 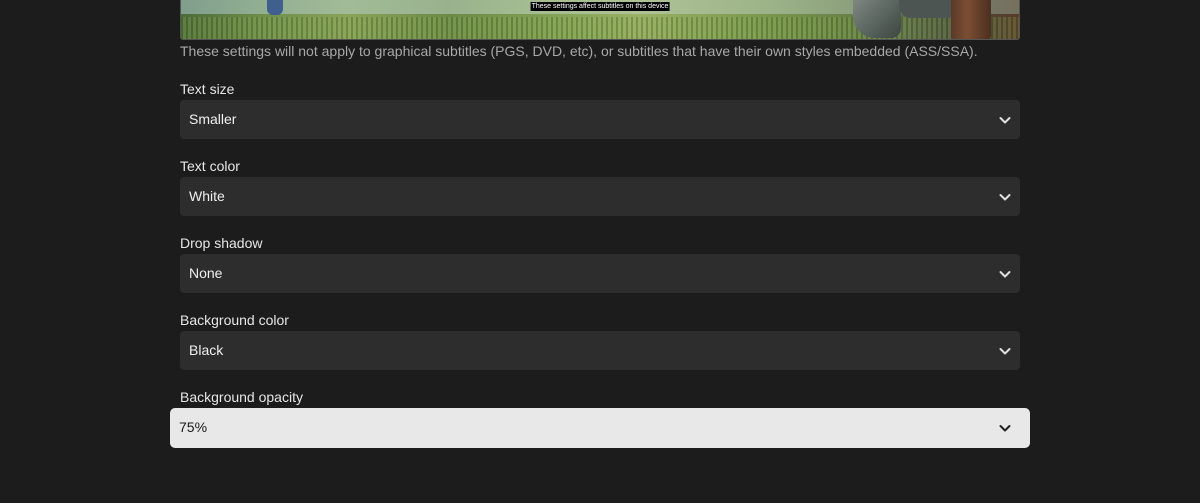 I want to click on background-opacity-field: Background opacity 75%, so click(x=600, y=418).